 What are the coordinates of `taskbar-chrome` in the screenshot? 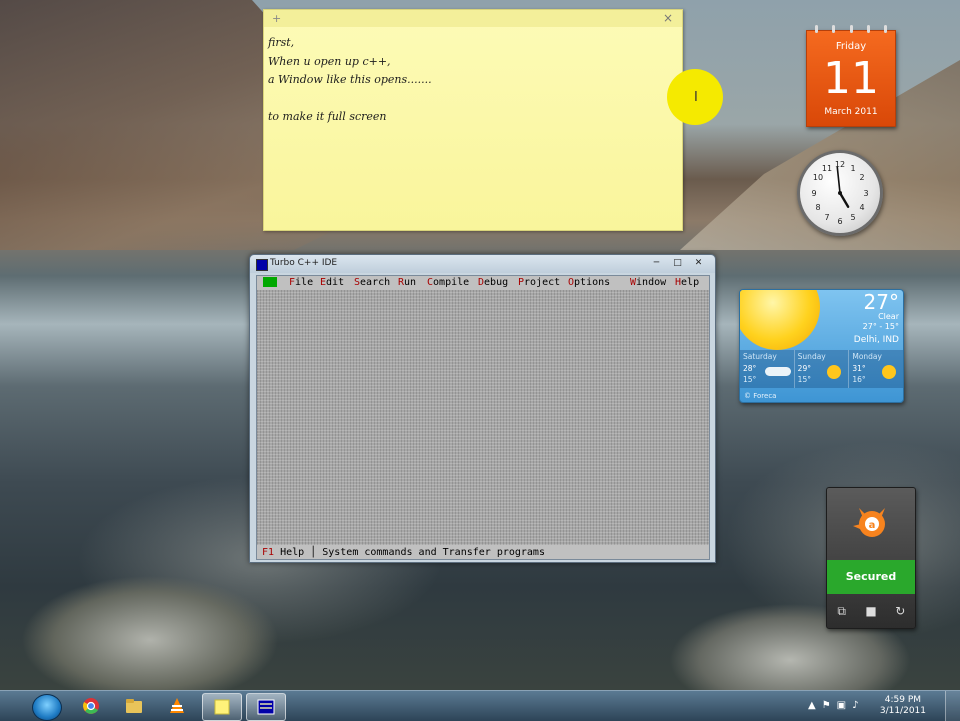 It's located at (91, 706).